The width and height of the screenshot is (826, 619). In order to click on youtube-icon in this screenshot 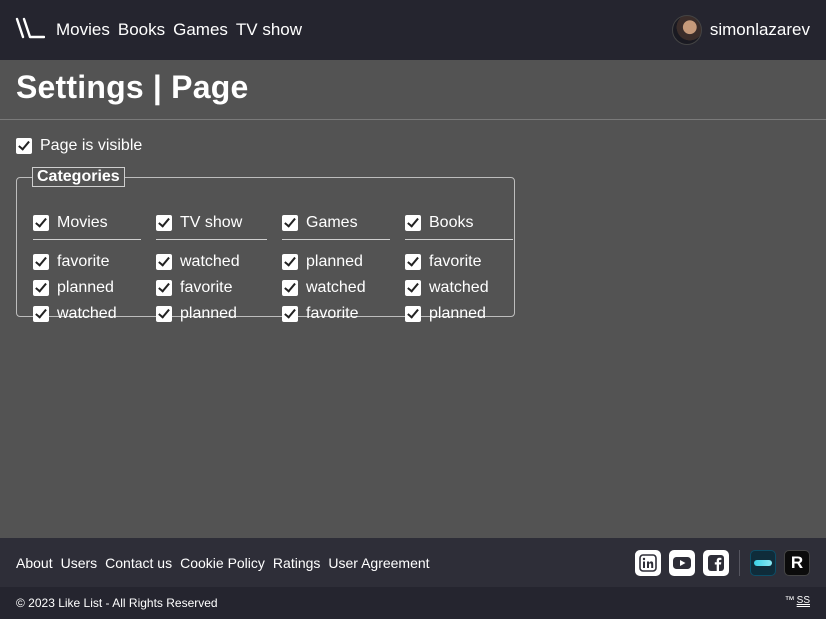, I will do `click(682, 563)`.